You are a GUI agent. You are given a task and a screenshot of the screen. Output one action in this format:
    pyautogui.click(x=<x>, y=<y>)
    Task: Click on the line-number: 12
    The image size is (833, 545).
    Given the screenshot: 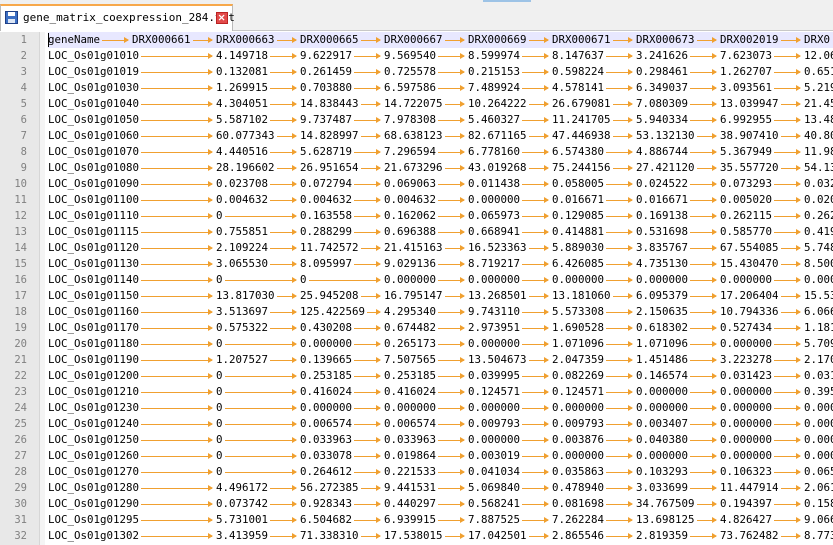 What is the action you would take?
    pyautogui.click(x=20, y=216)
    